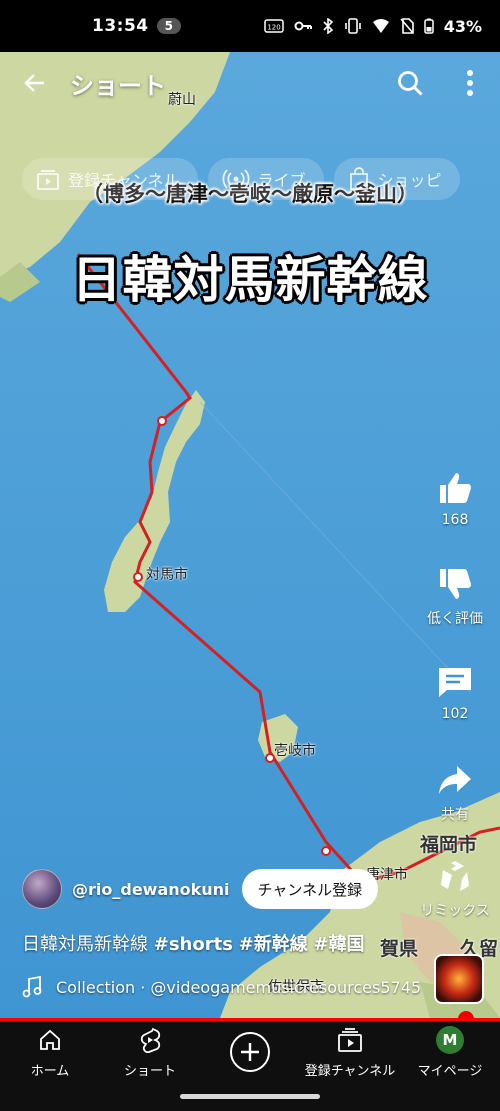 The width and height of the screenshot is (500, 1111). Describe the element at coordinates (455, 520) in the screenshot. I see `like-count: 168` at that location.